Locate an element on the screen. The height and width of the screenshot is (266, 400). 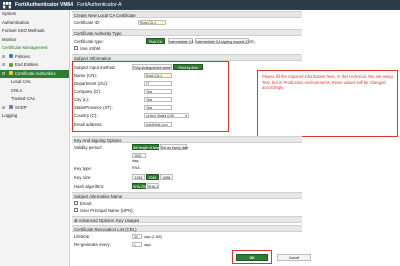
key-size-label: Key size: is located at coordinates (83, 177).